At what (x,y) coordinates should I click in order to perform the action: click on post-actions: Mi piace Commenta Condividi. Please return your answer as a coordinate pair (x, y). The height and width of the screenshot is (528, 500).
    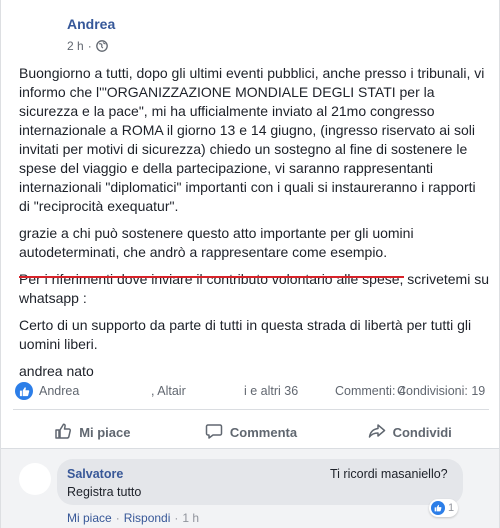
    Looking at the image, I should click on (251, 432).